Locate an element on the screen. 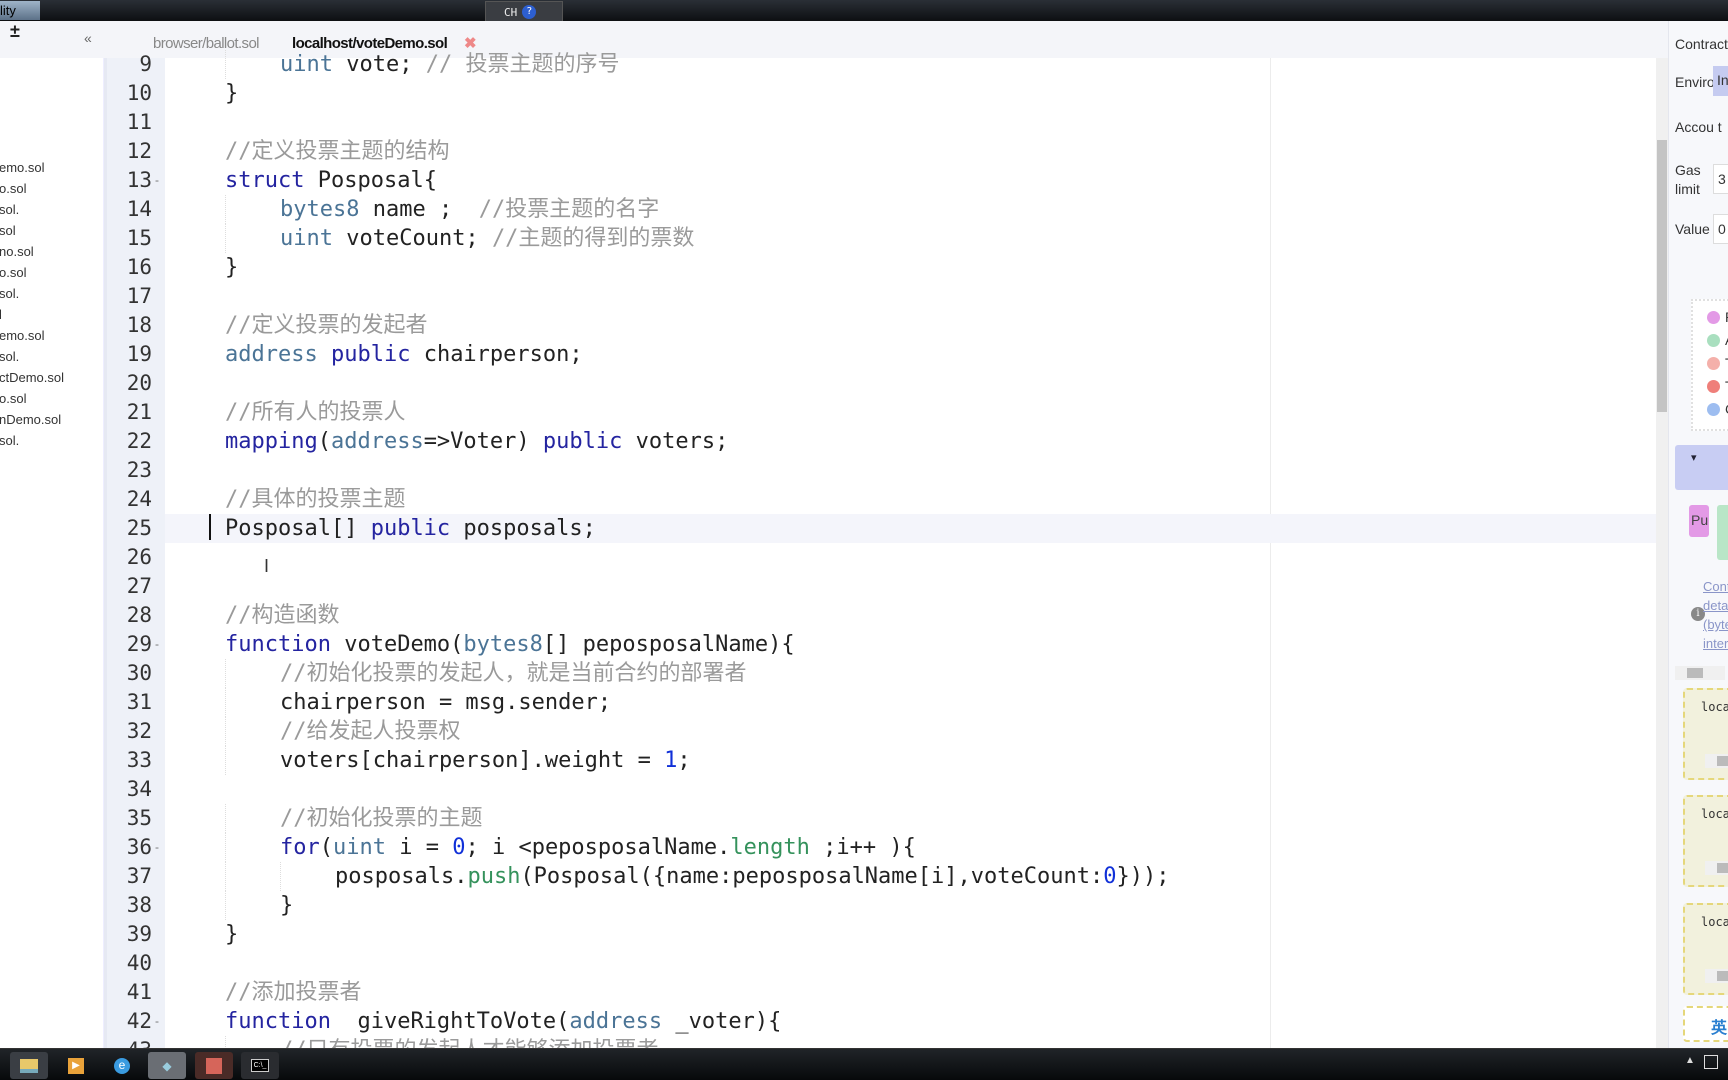  code-line: voters[chairperson].weight = 1; is located at coordinates (910, 760).